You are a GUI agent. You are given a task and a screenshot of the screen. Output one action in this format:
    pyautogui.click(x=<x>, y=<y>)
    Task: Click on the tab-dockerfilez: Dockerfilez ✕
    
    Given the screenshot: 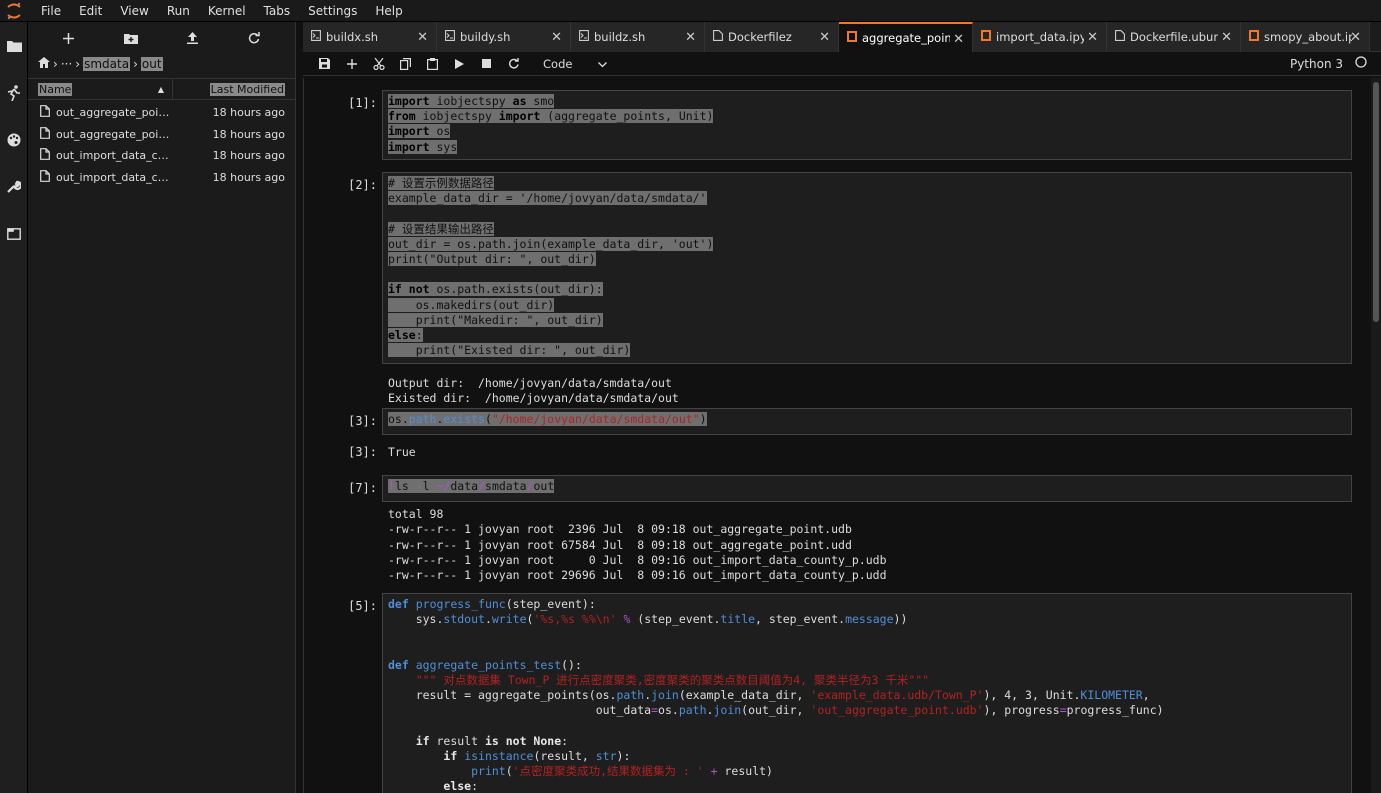 What is the action you would take?
    pyautogui.click(x=772, y=37)
    